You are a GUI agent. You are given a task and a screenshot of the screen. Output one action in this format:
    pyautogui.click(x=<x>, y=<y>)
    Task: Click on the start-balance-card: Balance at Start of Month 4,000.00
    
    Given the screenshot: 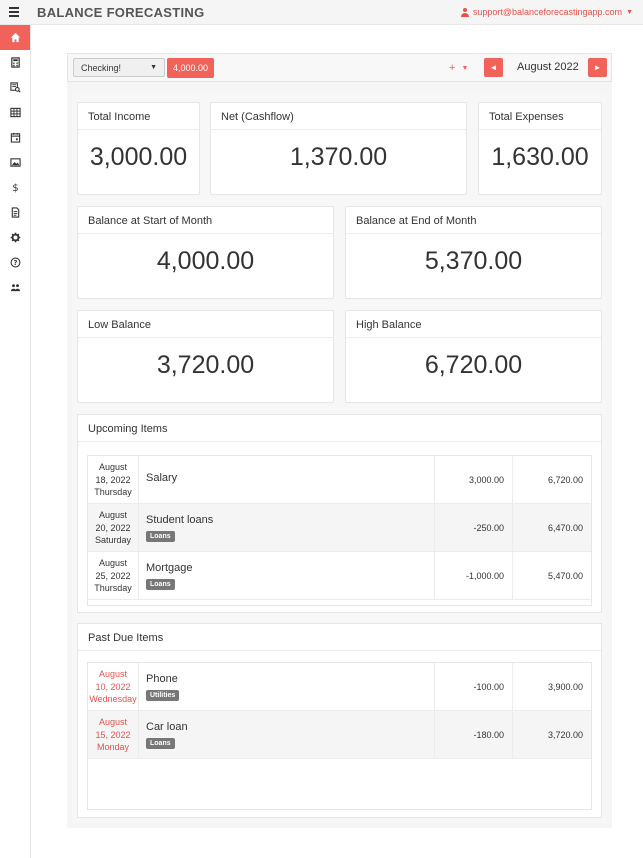 What is the action you would take?
    pyautogui.click(x=205, y=252)
    